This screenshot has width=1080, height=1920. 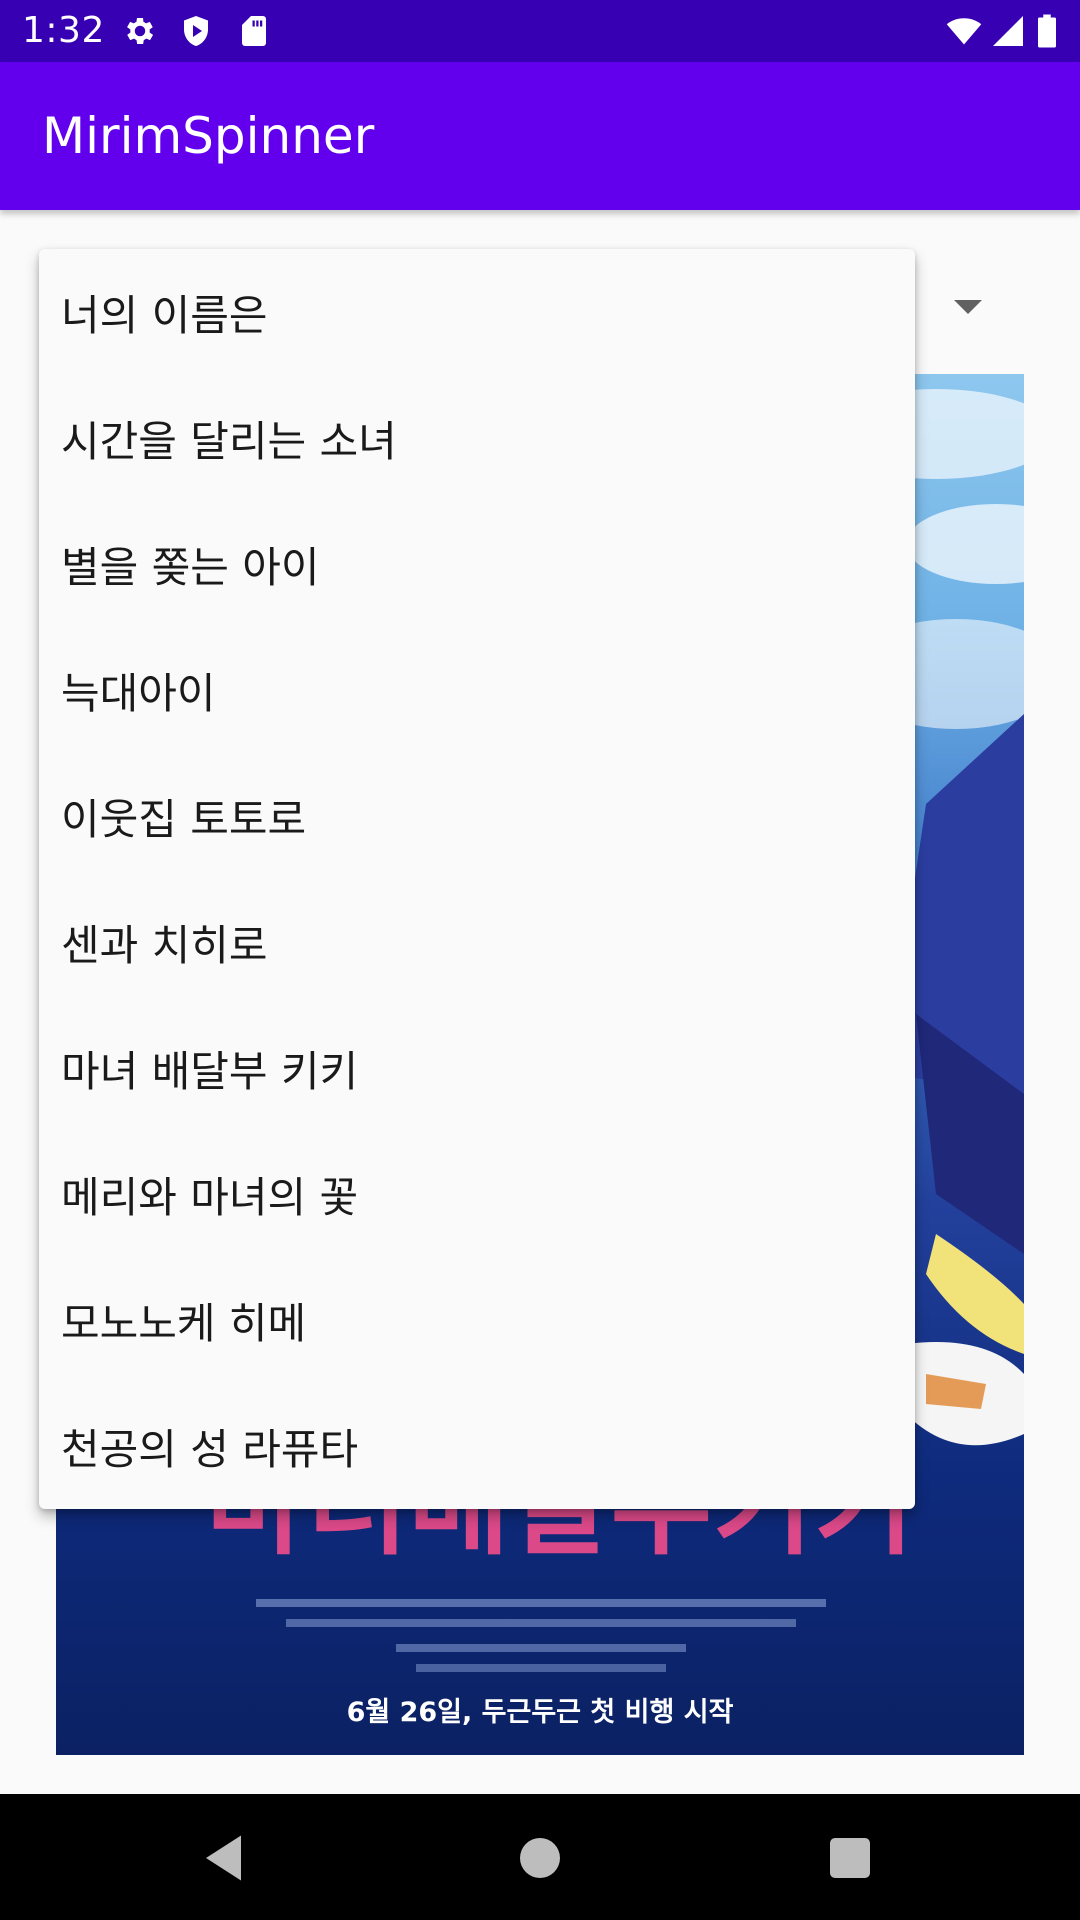 I want to click on recents-icon, so click(x=850, y=1858).